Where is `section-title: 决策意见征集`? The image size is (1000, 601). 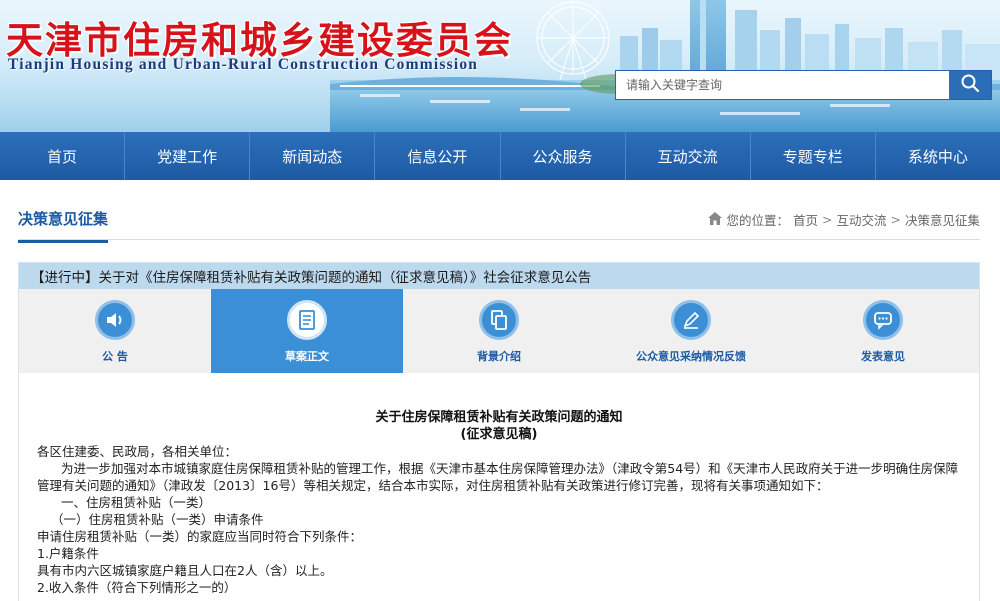 section-title: 决策意见征集 is located at coordinates (63, 225).